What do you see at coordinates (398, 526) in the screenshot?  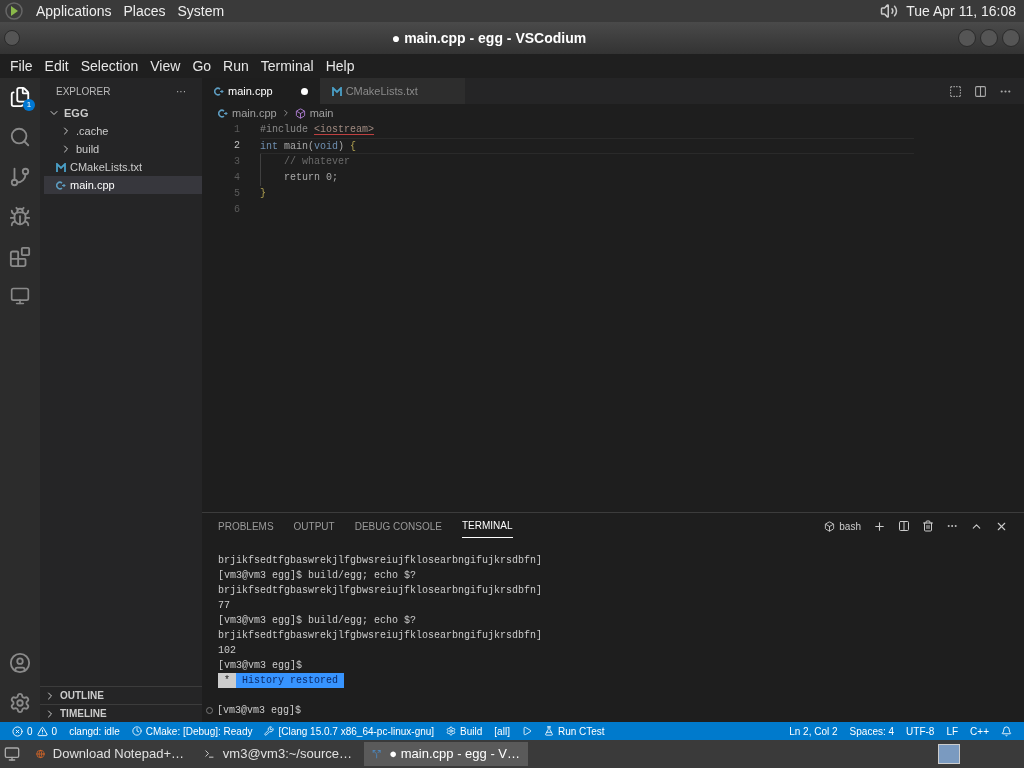 I see `panel-tab: DEBUG CONSOLE` at bounding box center [398, 526].